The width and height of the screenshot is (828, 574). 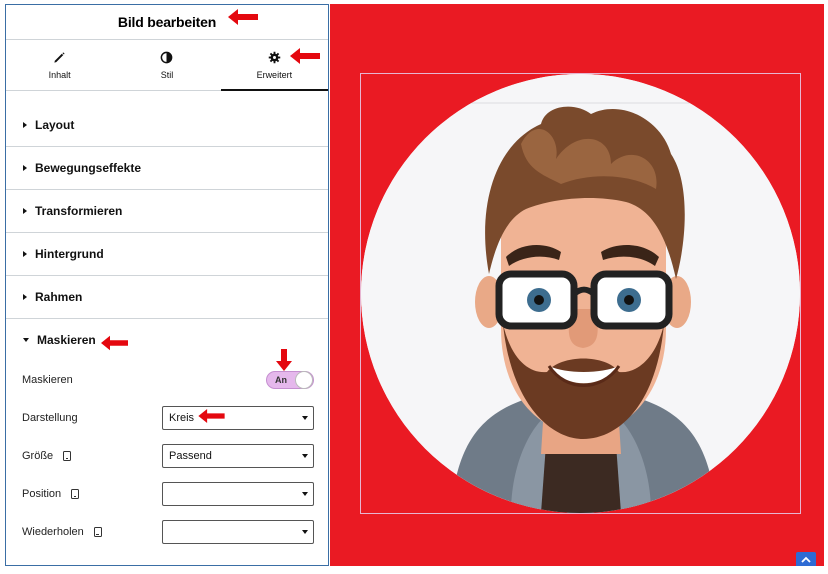 I want to click on mask-repeat-label: Wiederholen, so click(x=62, y=532).